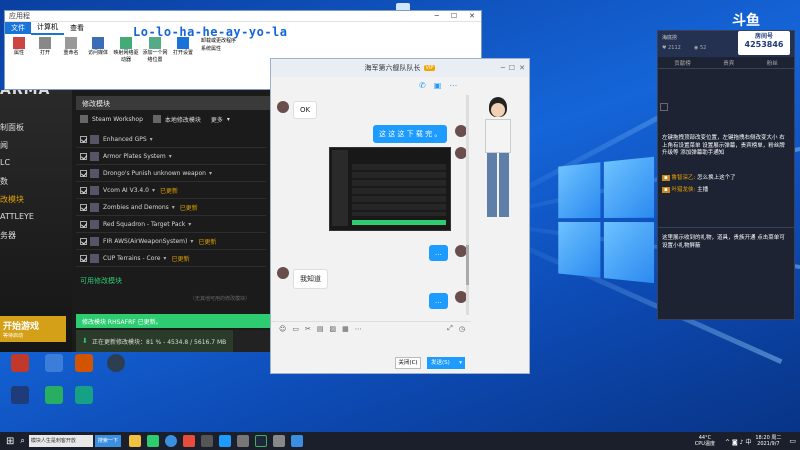 The image size is (800, 450). What do you see at coordinates (768, 441) in the screenshot?
I see `clock: 18:20 周二 2021/9/7` at bounding box center [768, 441].